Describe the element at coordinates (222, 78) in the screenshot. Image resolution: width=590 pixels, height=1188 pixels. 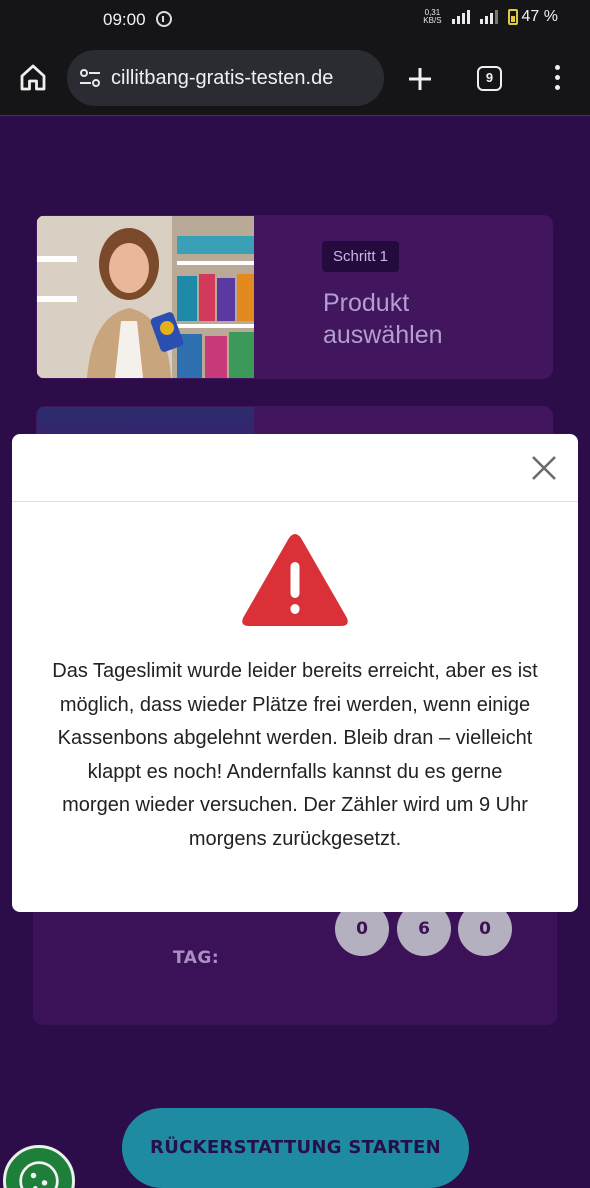
I see `url-text: cillitbang-gratis-testen.de` at that location.